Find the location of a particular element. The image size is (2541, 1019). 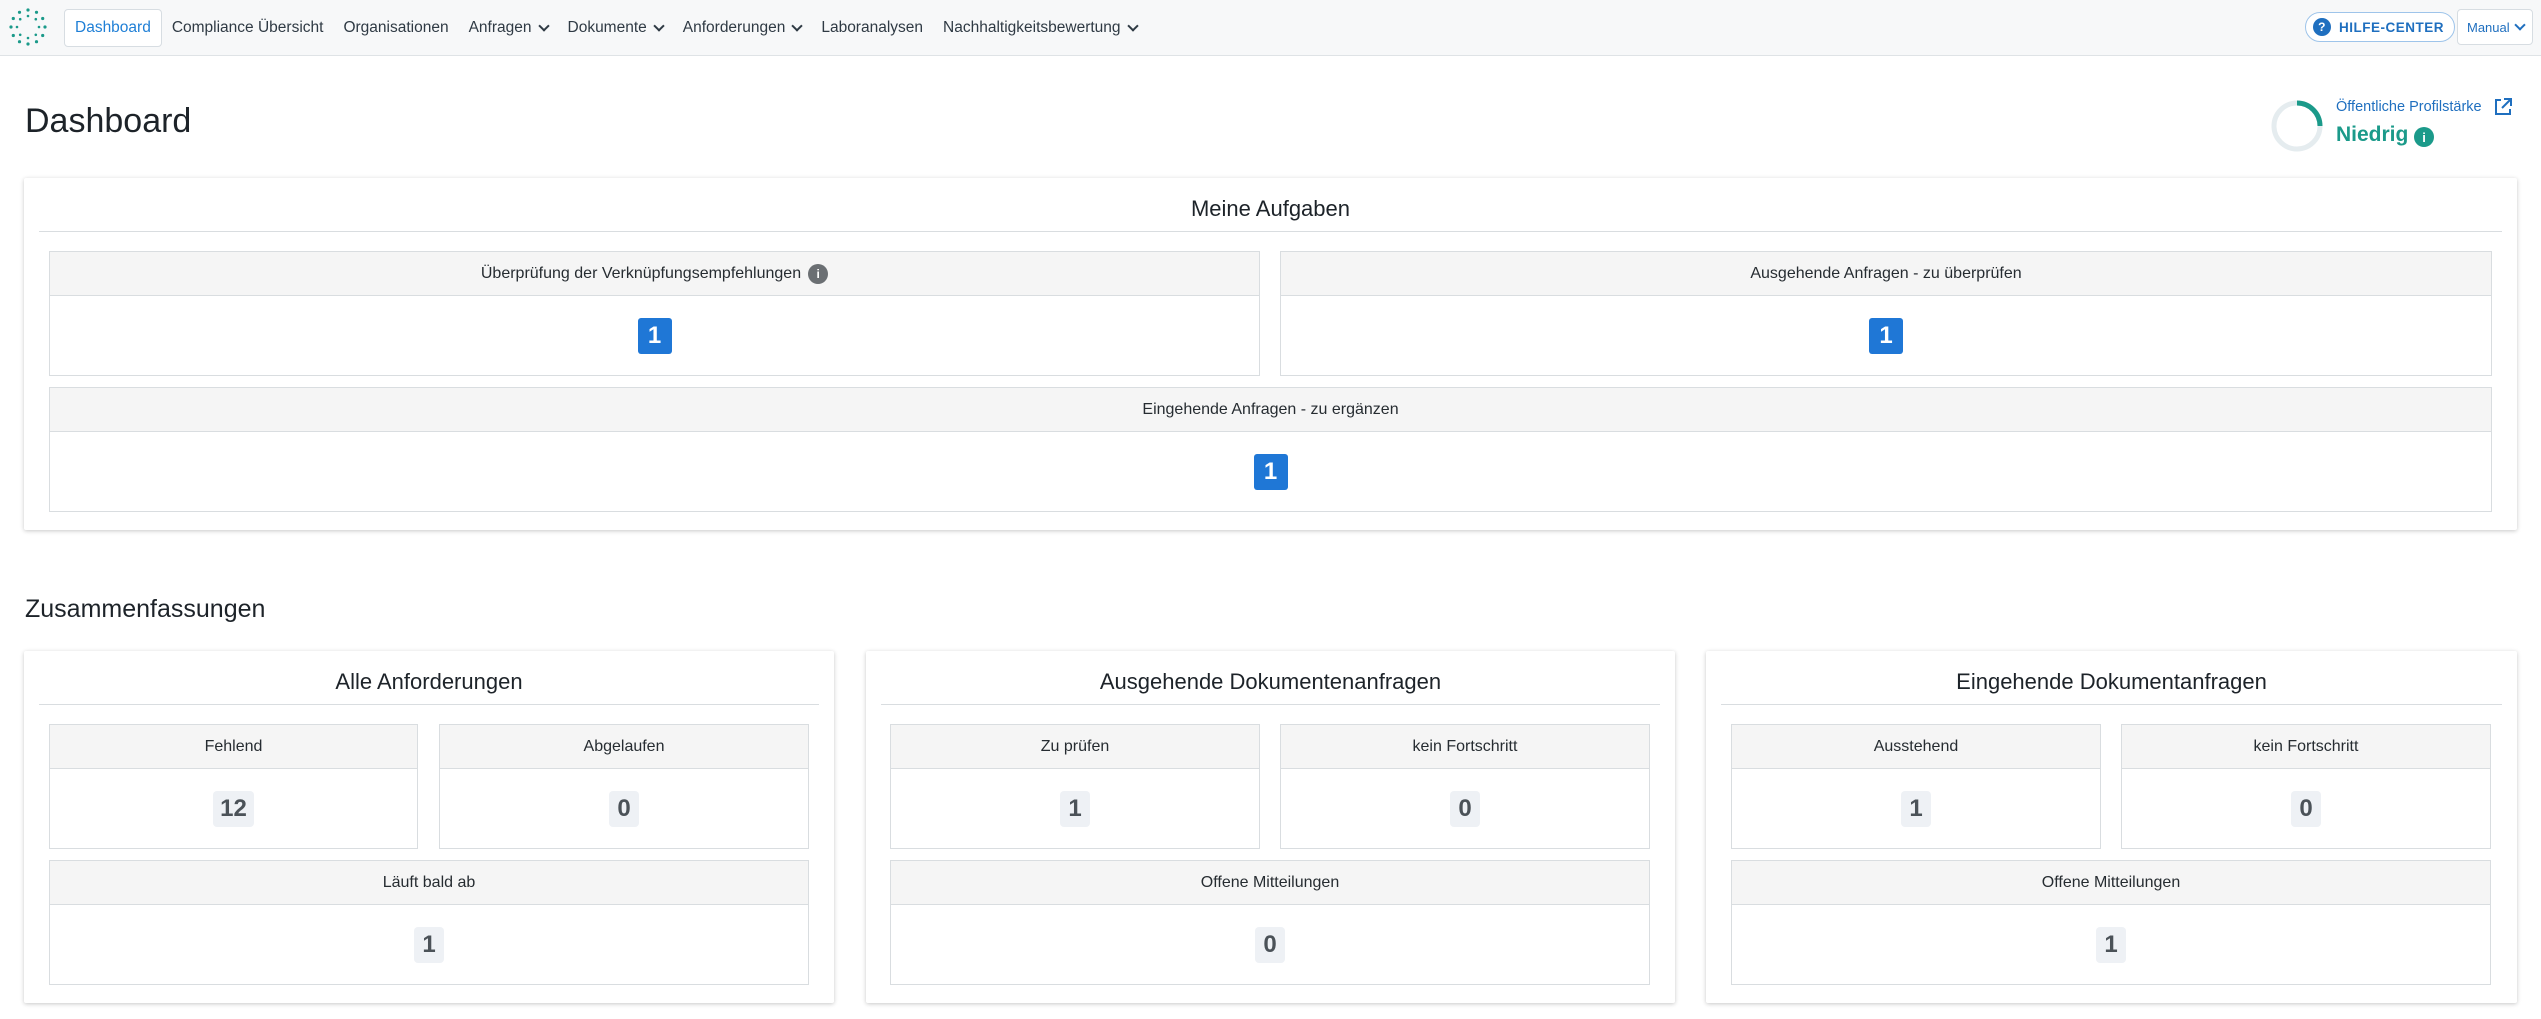

profile-strength-level: Niedrig is located at coordinates (2372, 134).